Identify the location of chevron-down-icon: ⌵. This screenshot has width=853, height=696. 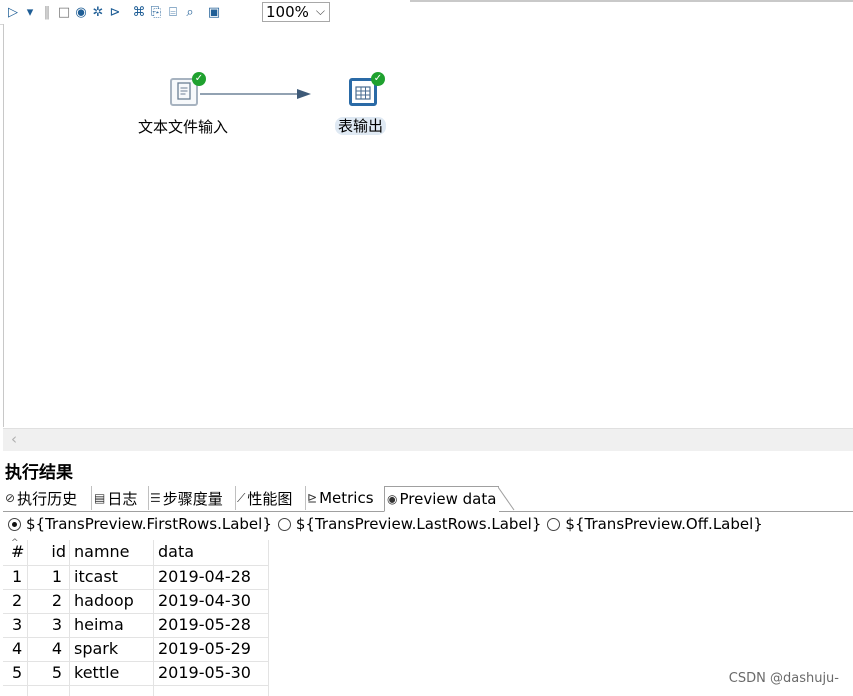
(320, 11).